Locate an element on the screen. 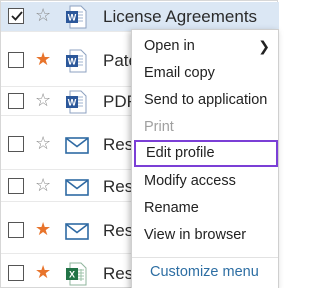 The image size is (320, 288). menu-item-label: Print is located at coordinates (159, 127).